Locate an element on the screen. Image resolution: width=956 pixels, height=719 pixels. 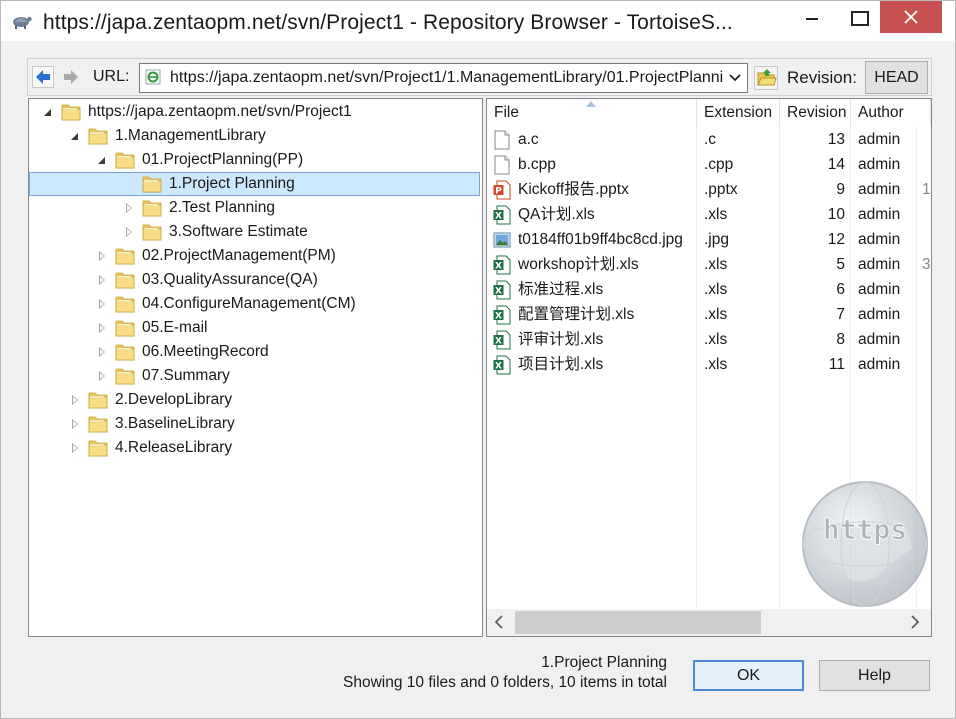
column-header-file-label: File is located at coordinates (506, 112).